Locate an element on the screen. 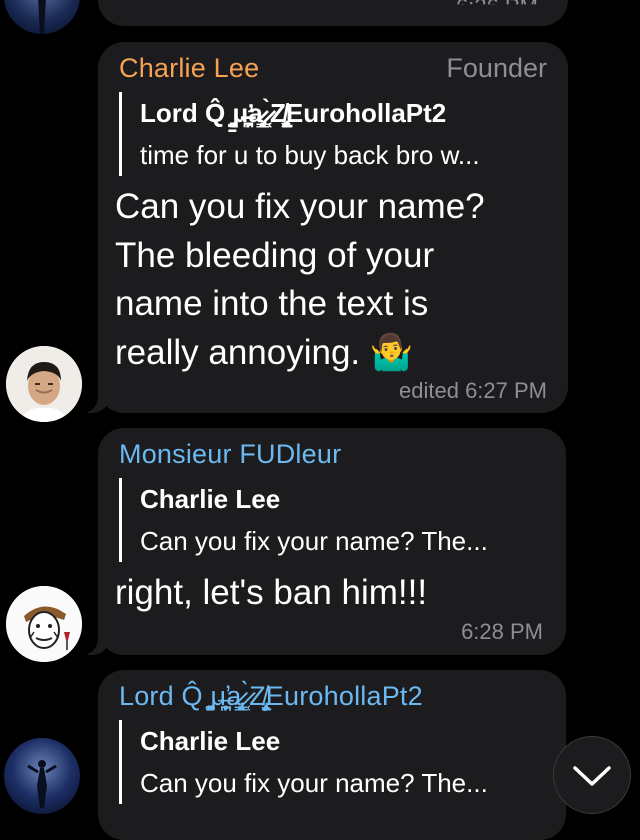 Image resolution: width=640 pixels, height=840 pixels. avatar-lord is located at coordinates (42, 776).